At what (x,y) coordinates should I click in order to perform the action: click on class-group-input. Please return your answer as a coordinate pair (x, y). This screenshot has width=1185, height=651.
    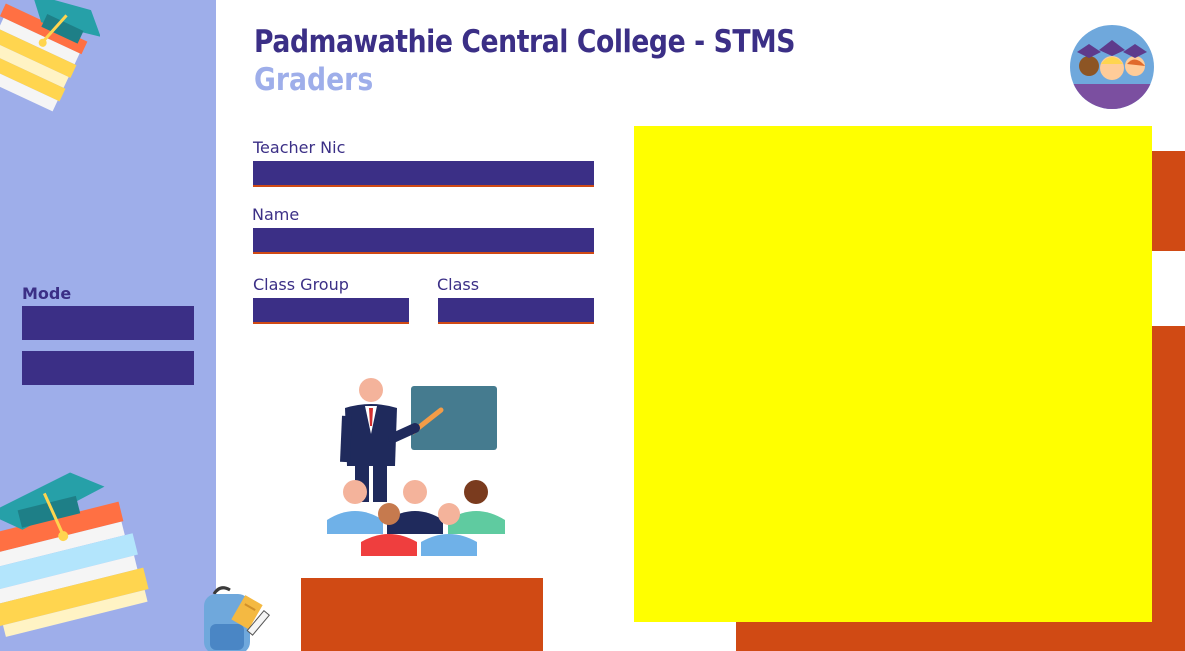
    Looking at the image, I should click on (331, 311).